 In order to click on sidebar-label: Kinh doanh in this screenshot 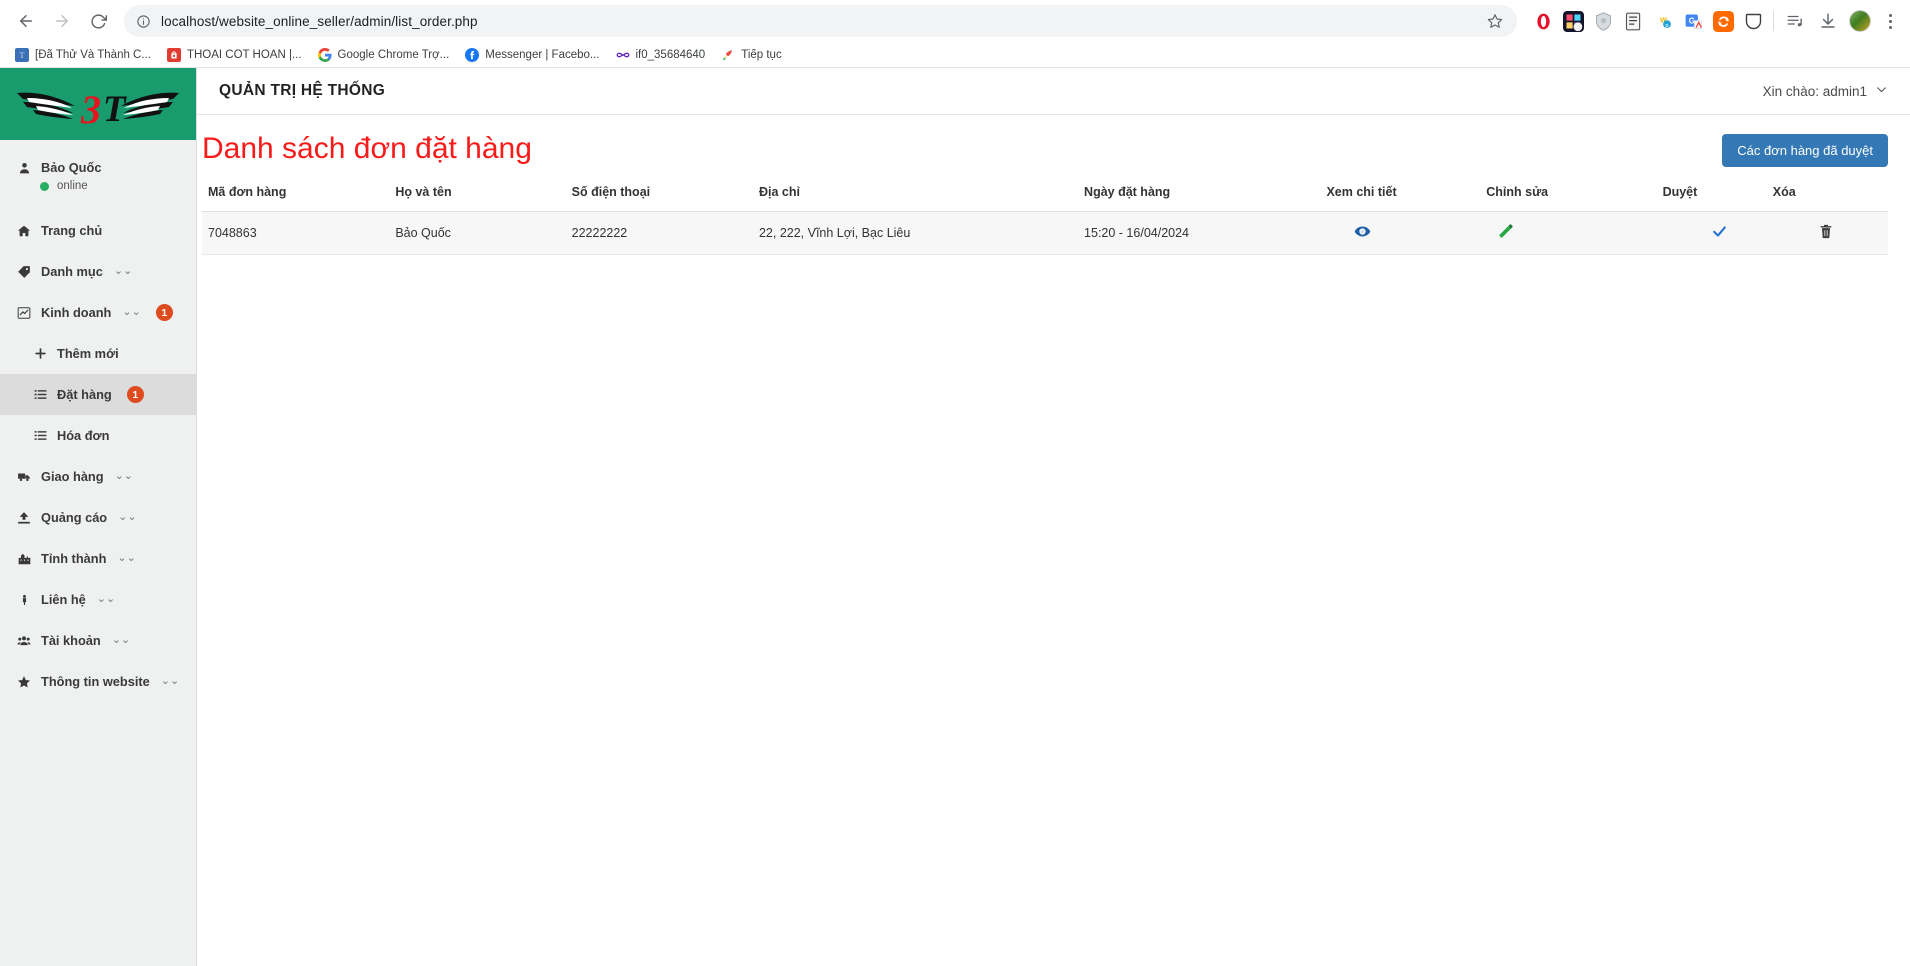, I will do `click(76, 312)`.